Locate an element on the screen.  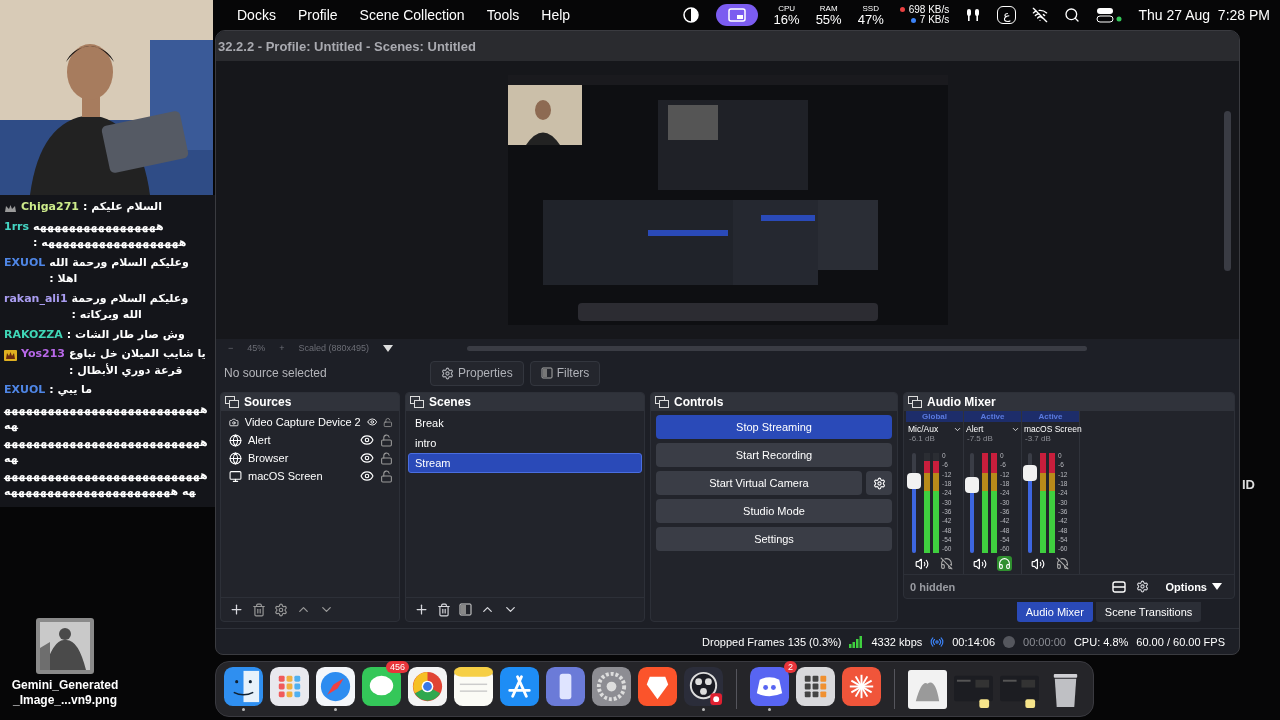
stat-label: CPU is located at coordinates (787, 8).